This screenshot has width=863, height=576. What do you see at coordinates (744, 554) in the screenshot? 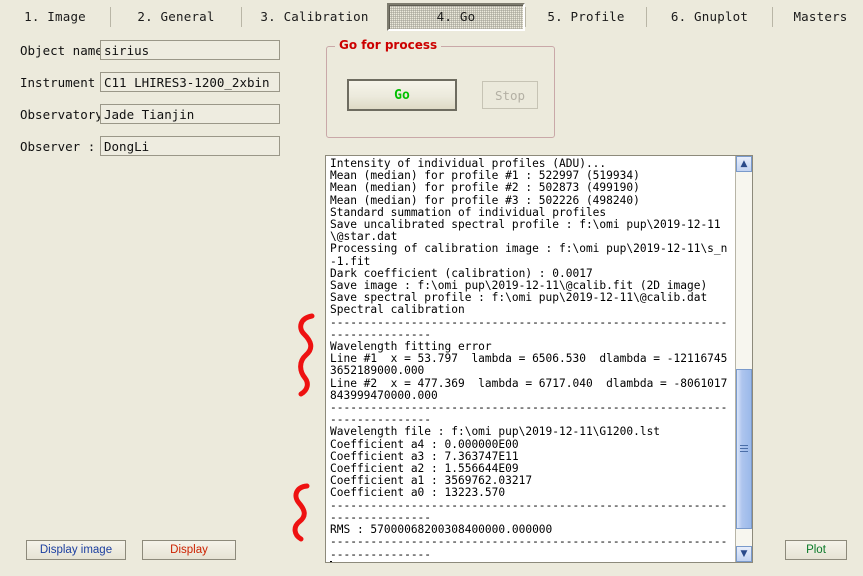
I see `scroll-down-icon: ▼` at bounding box center [744, 554].